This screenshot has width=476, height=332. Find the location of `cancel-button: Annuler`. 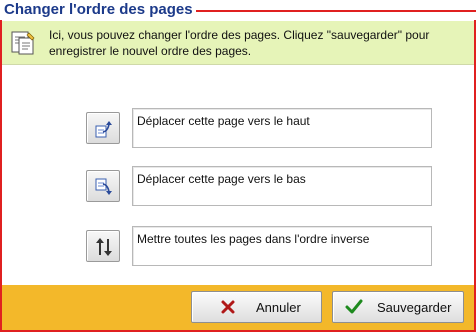

cancel-button: Annuler is located at coordinates (256, 307).